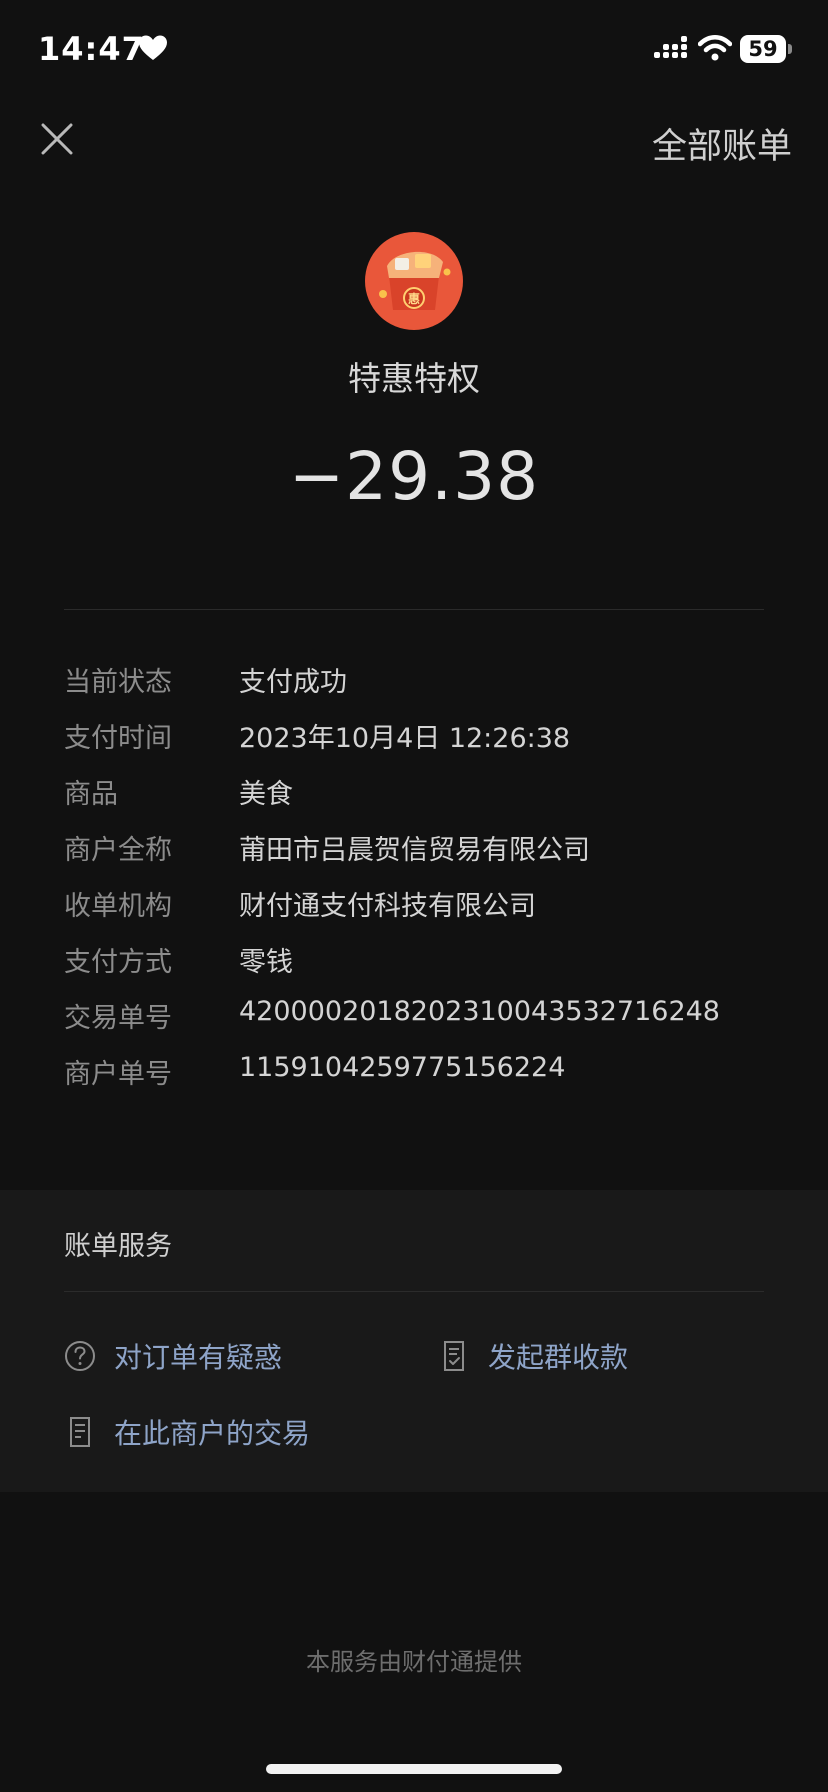 This screenshot has width=828, height=1792. I want to click on detail-row-pay-time: 支付时间 2023年10月4日 12:26:38, so click(424, 744).